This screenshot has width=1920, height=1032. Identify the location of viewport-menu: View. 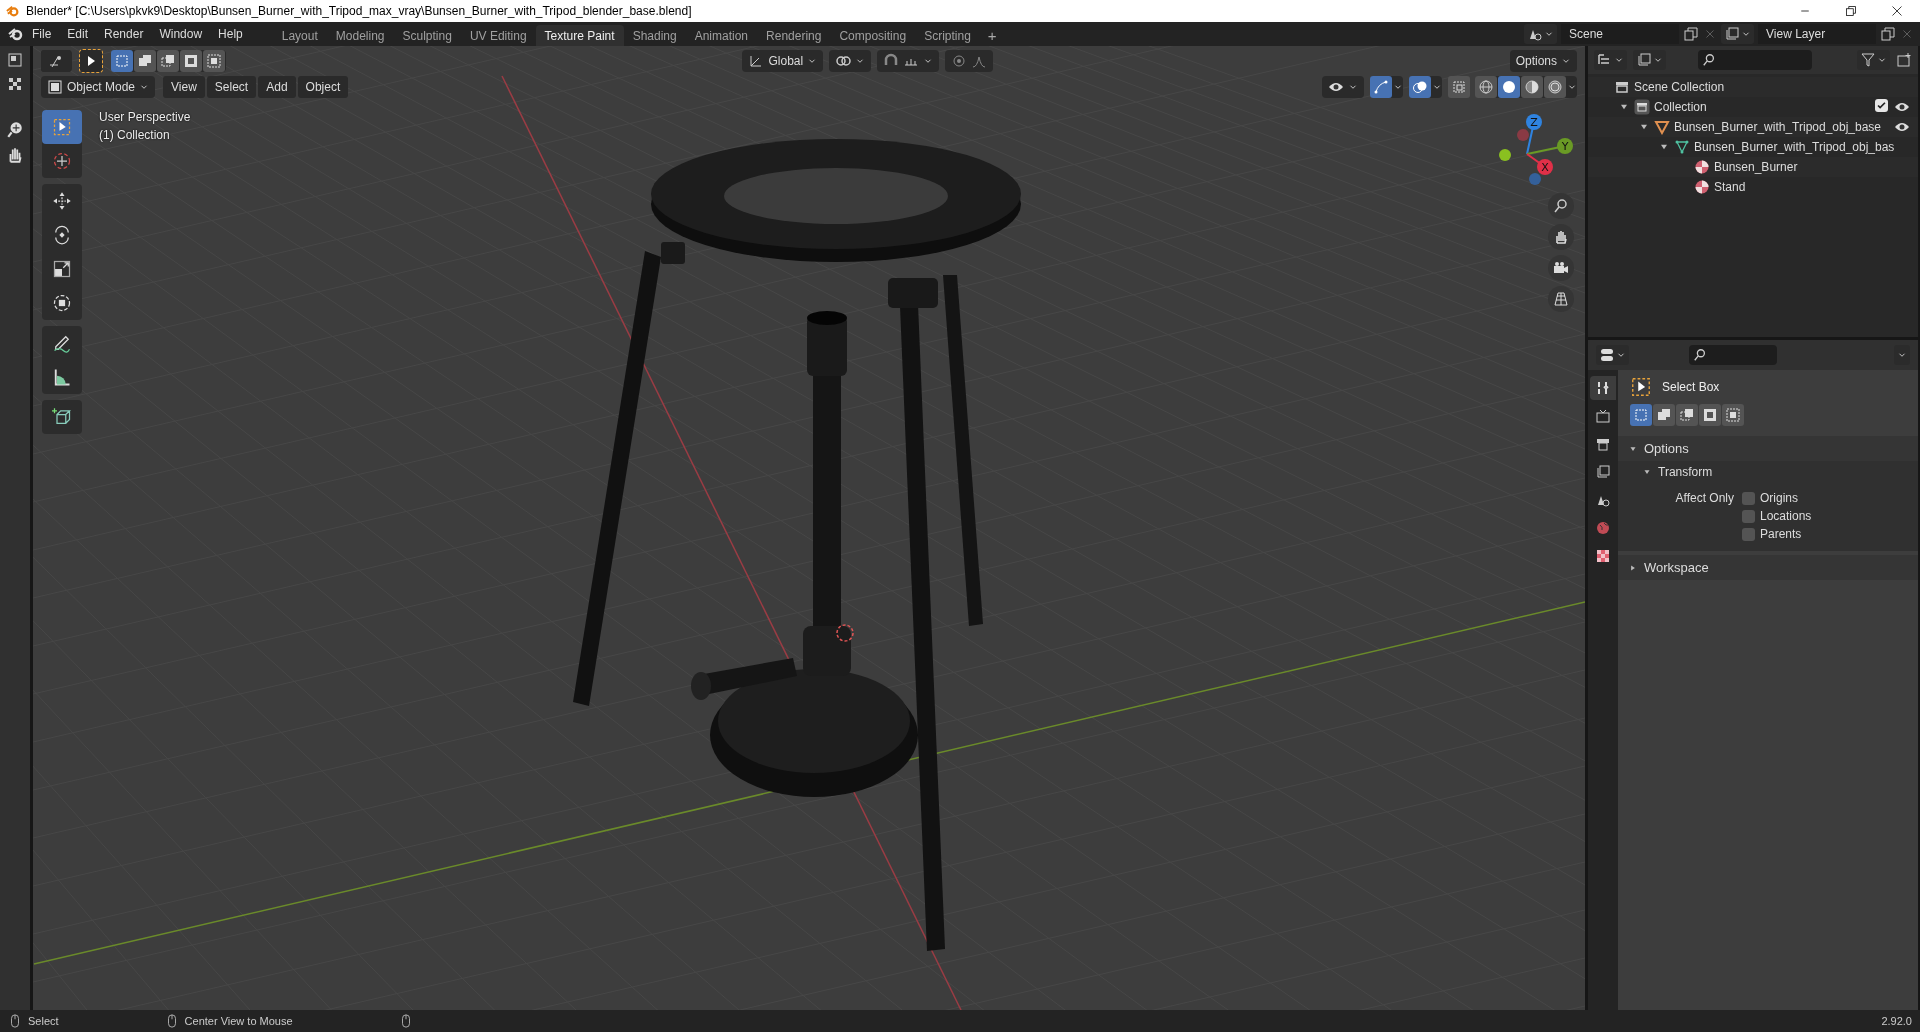
(184, 87).